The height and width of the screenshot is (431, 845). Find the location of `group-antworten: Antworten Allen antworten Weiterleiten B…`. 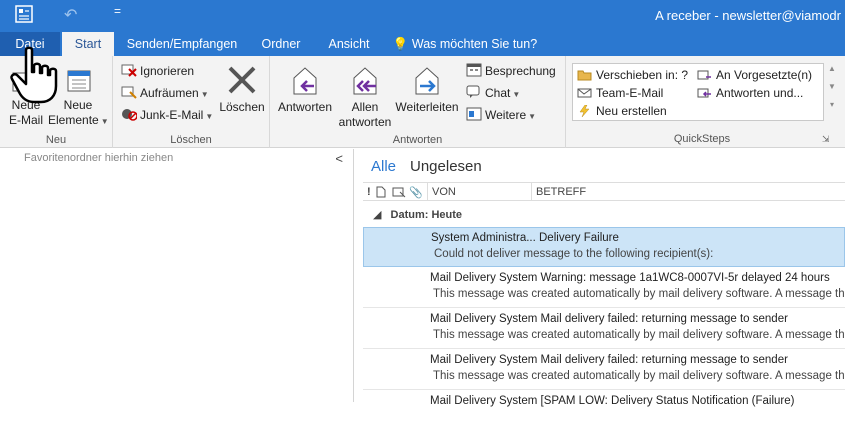

group-antworten: Antworten Allen antworten Weiterleiten B… is located at coordinates (418, 102).